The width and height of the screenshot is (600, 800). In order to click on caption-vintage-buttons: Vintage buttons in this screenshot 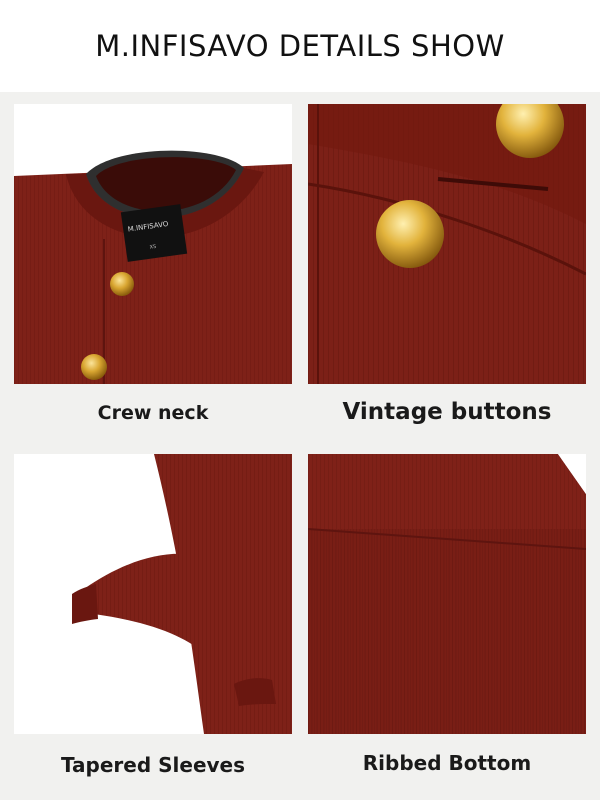, I will do `click(447, 412)`.